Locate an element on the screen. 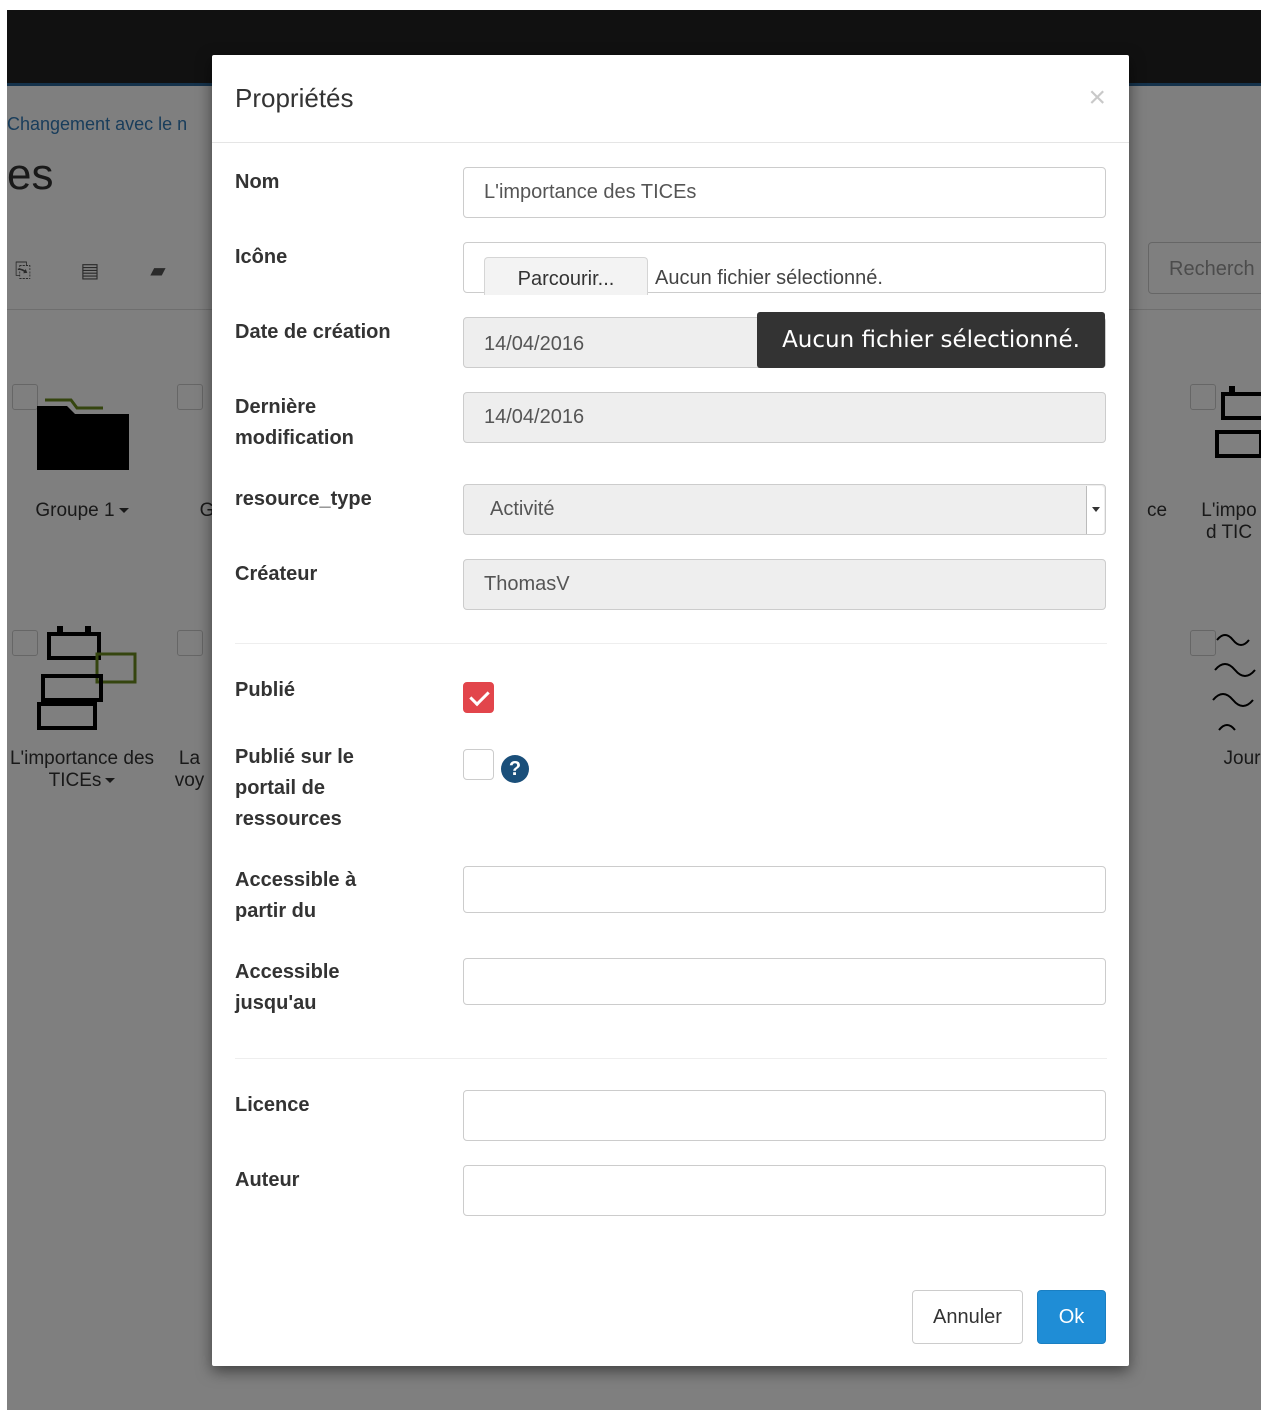 The image size is (1261, 1410). nom-input: L'importance des TICEs is located at coordinates (784, 192).